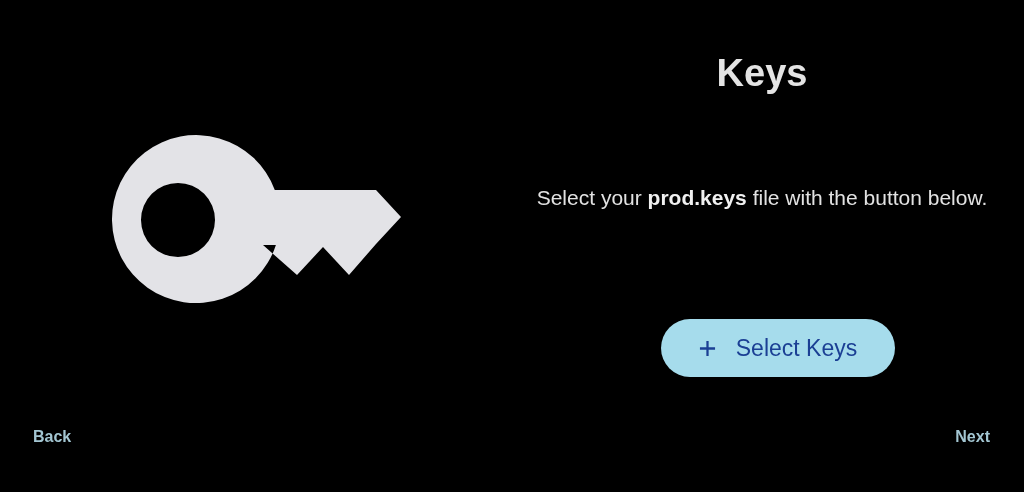  Describe the element at coordinates (762, 73) in the screenshot. I see `page-title: Keys` at that location.